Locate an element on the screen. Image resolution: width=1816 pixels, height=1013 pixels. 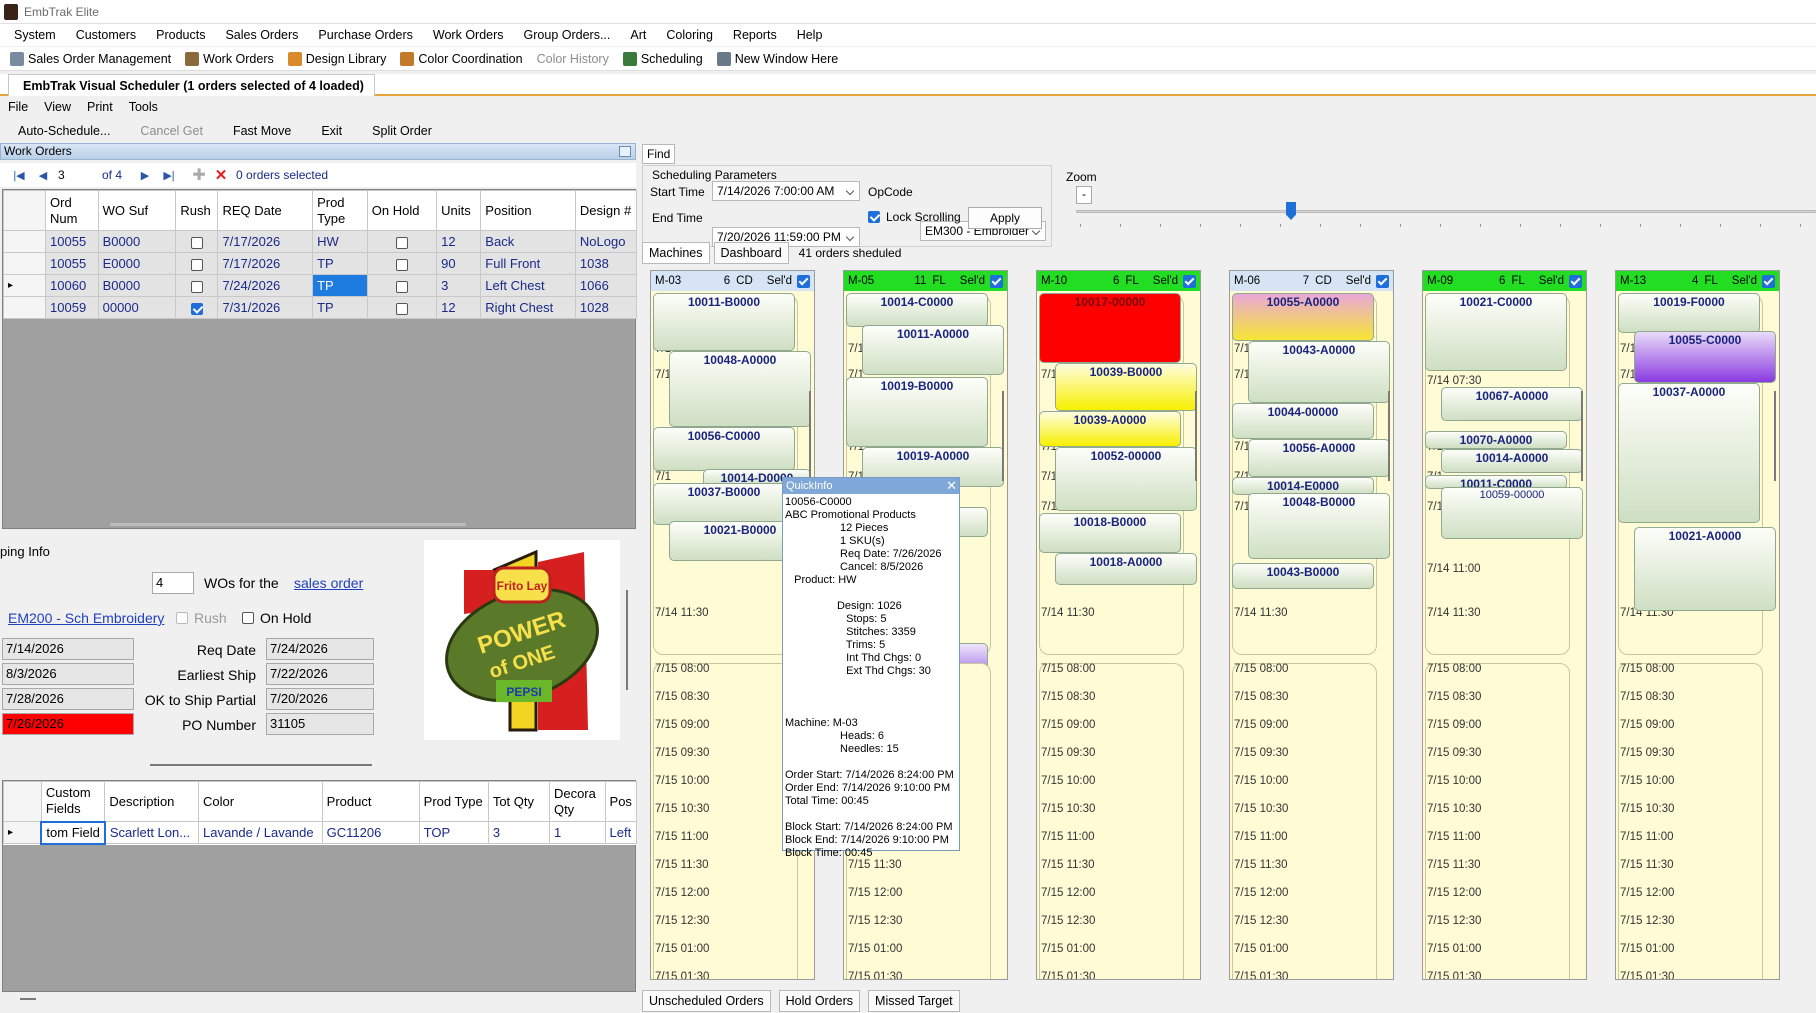
cell-units: 3 is located at coordinates (459, 285).